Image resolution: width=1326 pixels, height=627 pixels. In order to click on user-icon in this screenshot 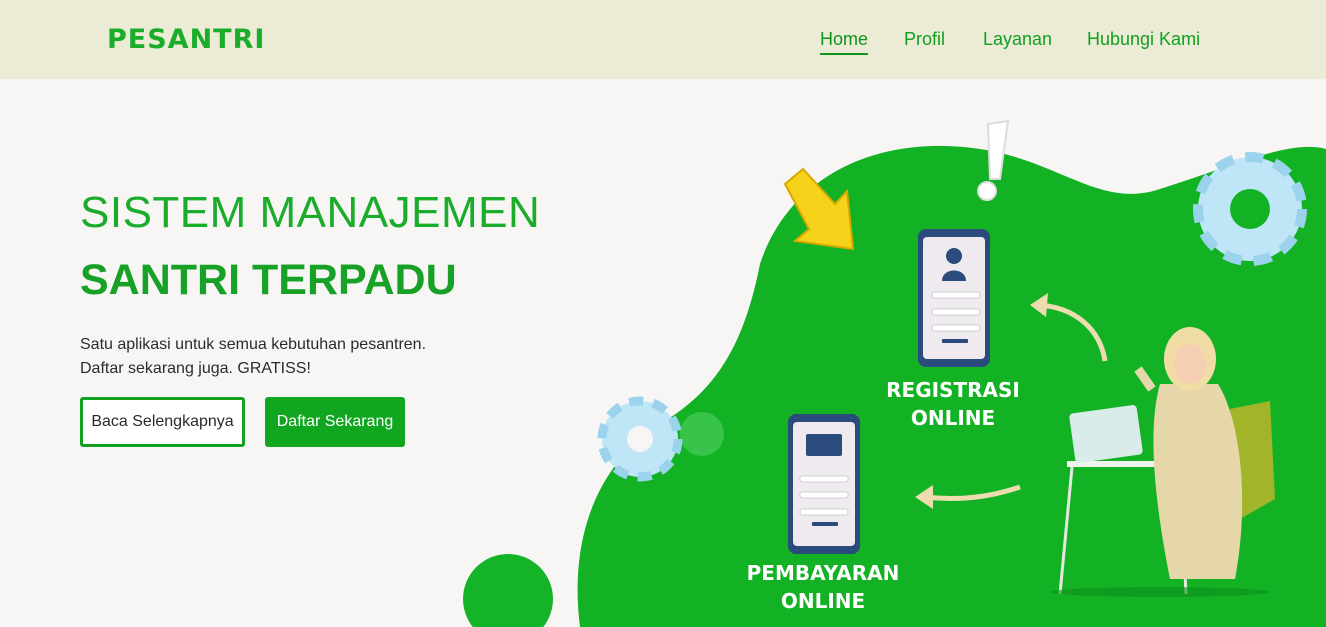, I will do `click(954, 256)`.